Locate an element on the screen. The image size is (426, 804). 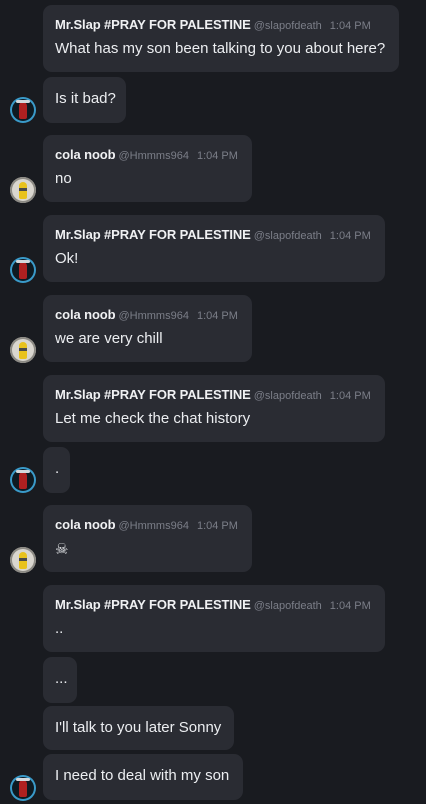
message-bubble: I need to deal with my son is located at coordinates (143, 777).